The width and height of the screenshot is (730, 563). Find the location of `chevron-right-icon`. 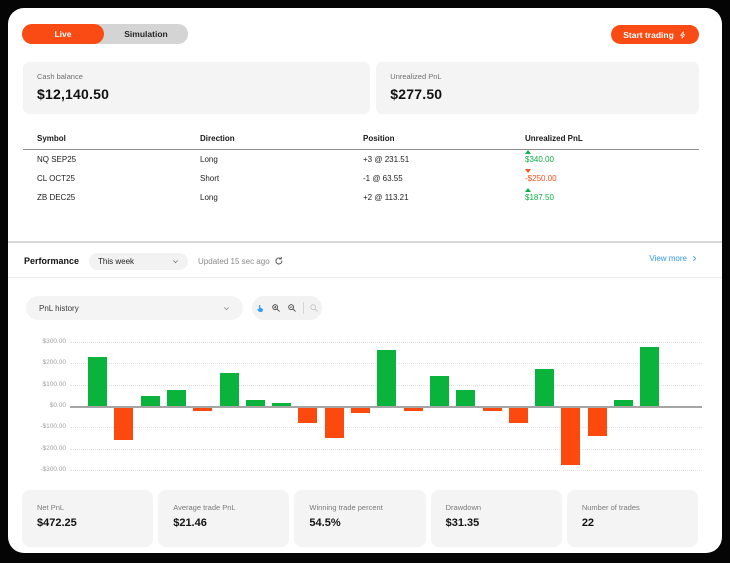

chevron-right-icon is located at coordinates (695, 258).